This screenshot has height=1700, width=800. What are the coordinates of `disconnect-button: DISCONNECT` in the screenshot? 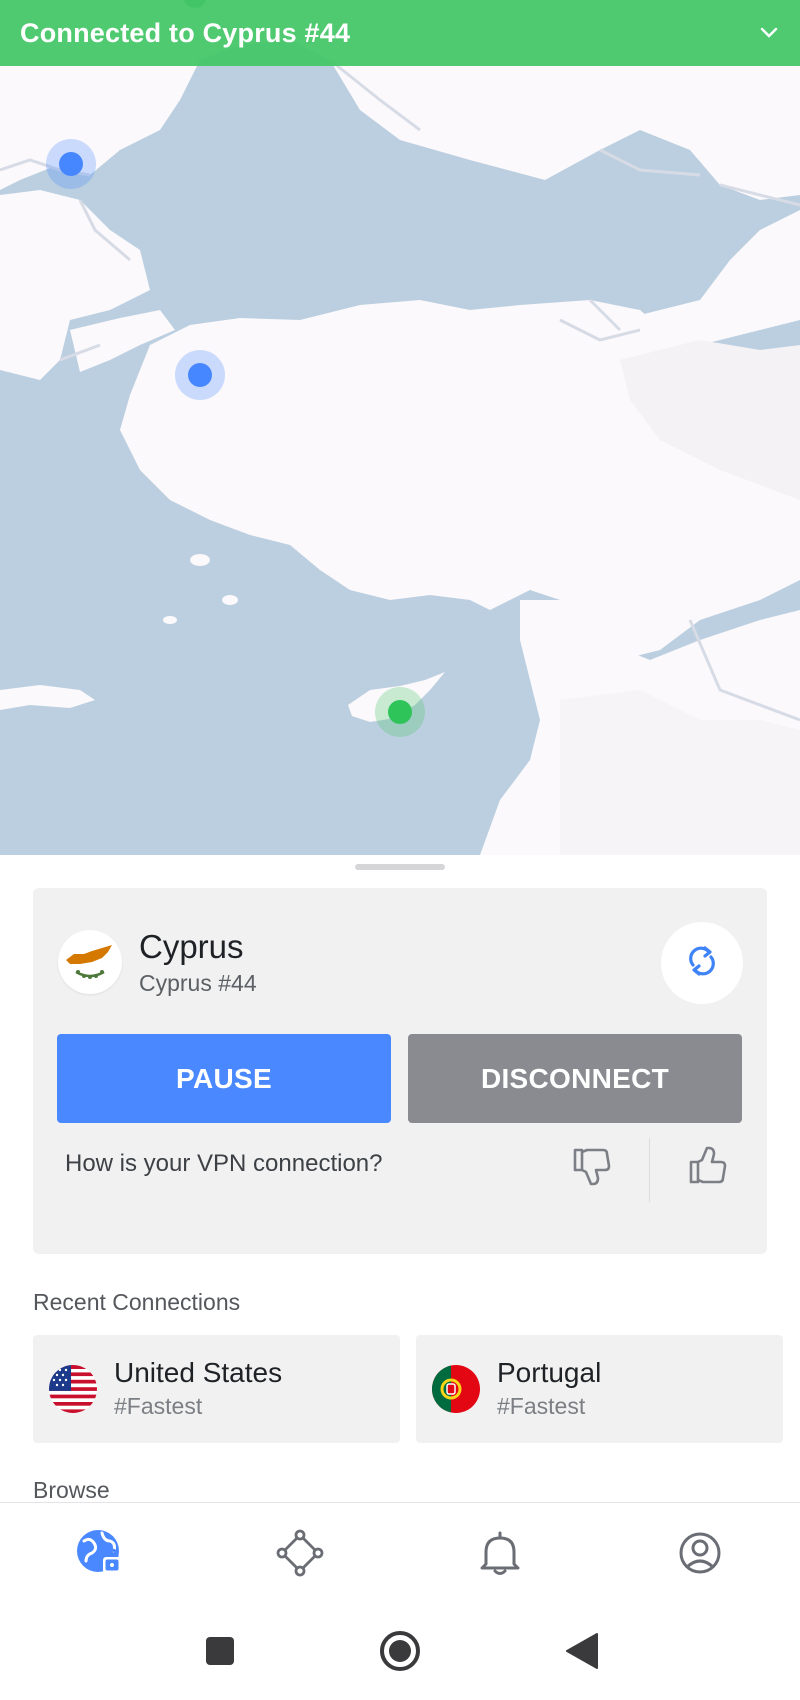 It's located at (575, 1078).